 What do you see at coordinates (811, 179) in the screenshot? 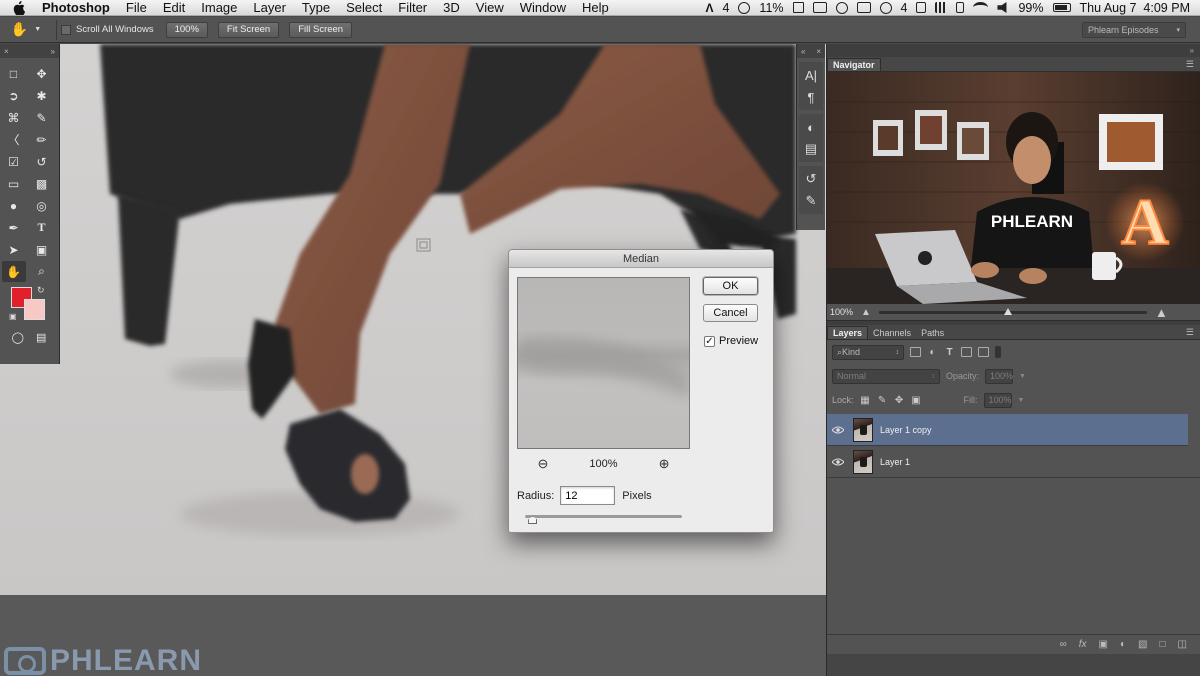
I see `history-panel-icon: ↺` at bounding box center [811, 179].